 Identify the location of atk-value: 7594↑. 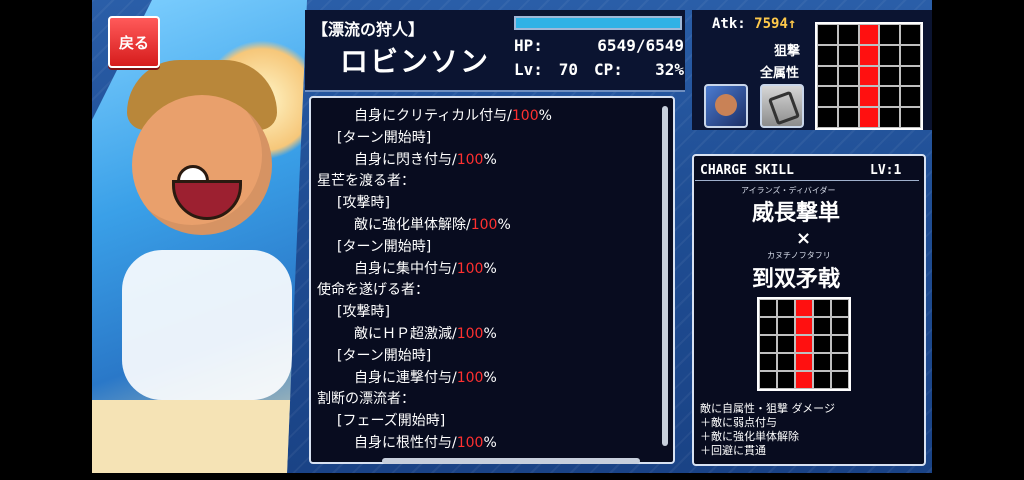
(775, 24).